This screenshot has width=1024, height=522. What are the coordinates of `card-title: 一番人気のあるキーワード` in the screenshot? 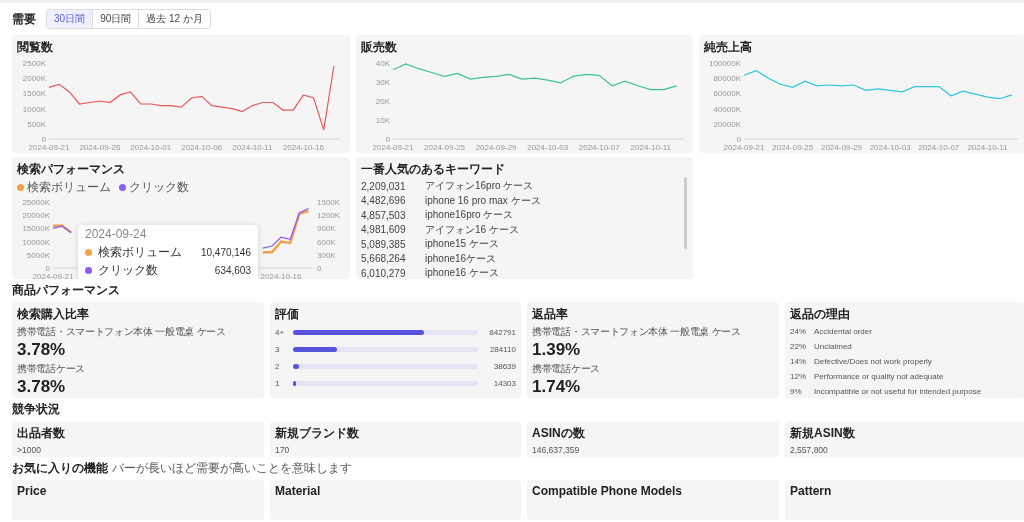 It's located at (433, 169).